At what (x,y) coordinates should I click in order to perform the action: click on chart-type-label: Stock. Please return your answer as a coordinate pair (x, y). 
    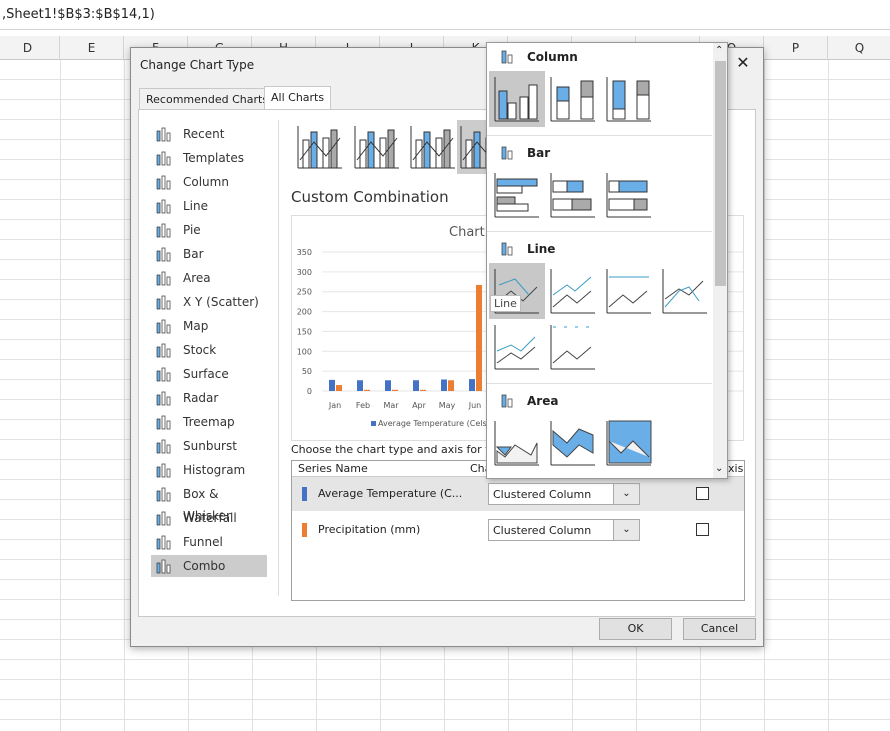
    Looking at the image, I should click on (200, 350).